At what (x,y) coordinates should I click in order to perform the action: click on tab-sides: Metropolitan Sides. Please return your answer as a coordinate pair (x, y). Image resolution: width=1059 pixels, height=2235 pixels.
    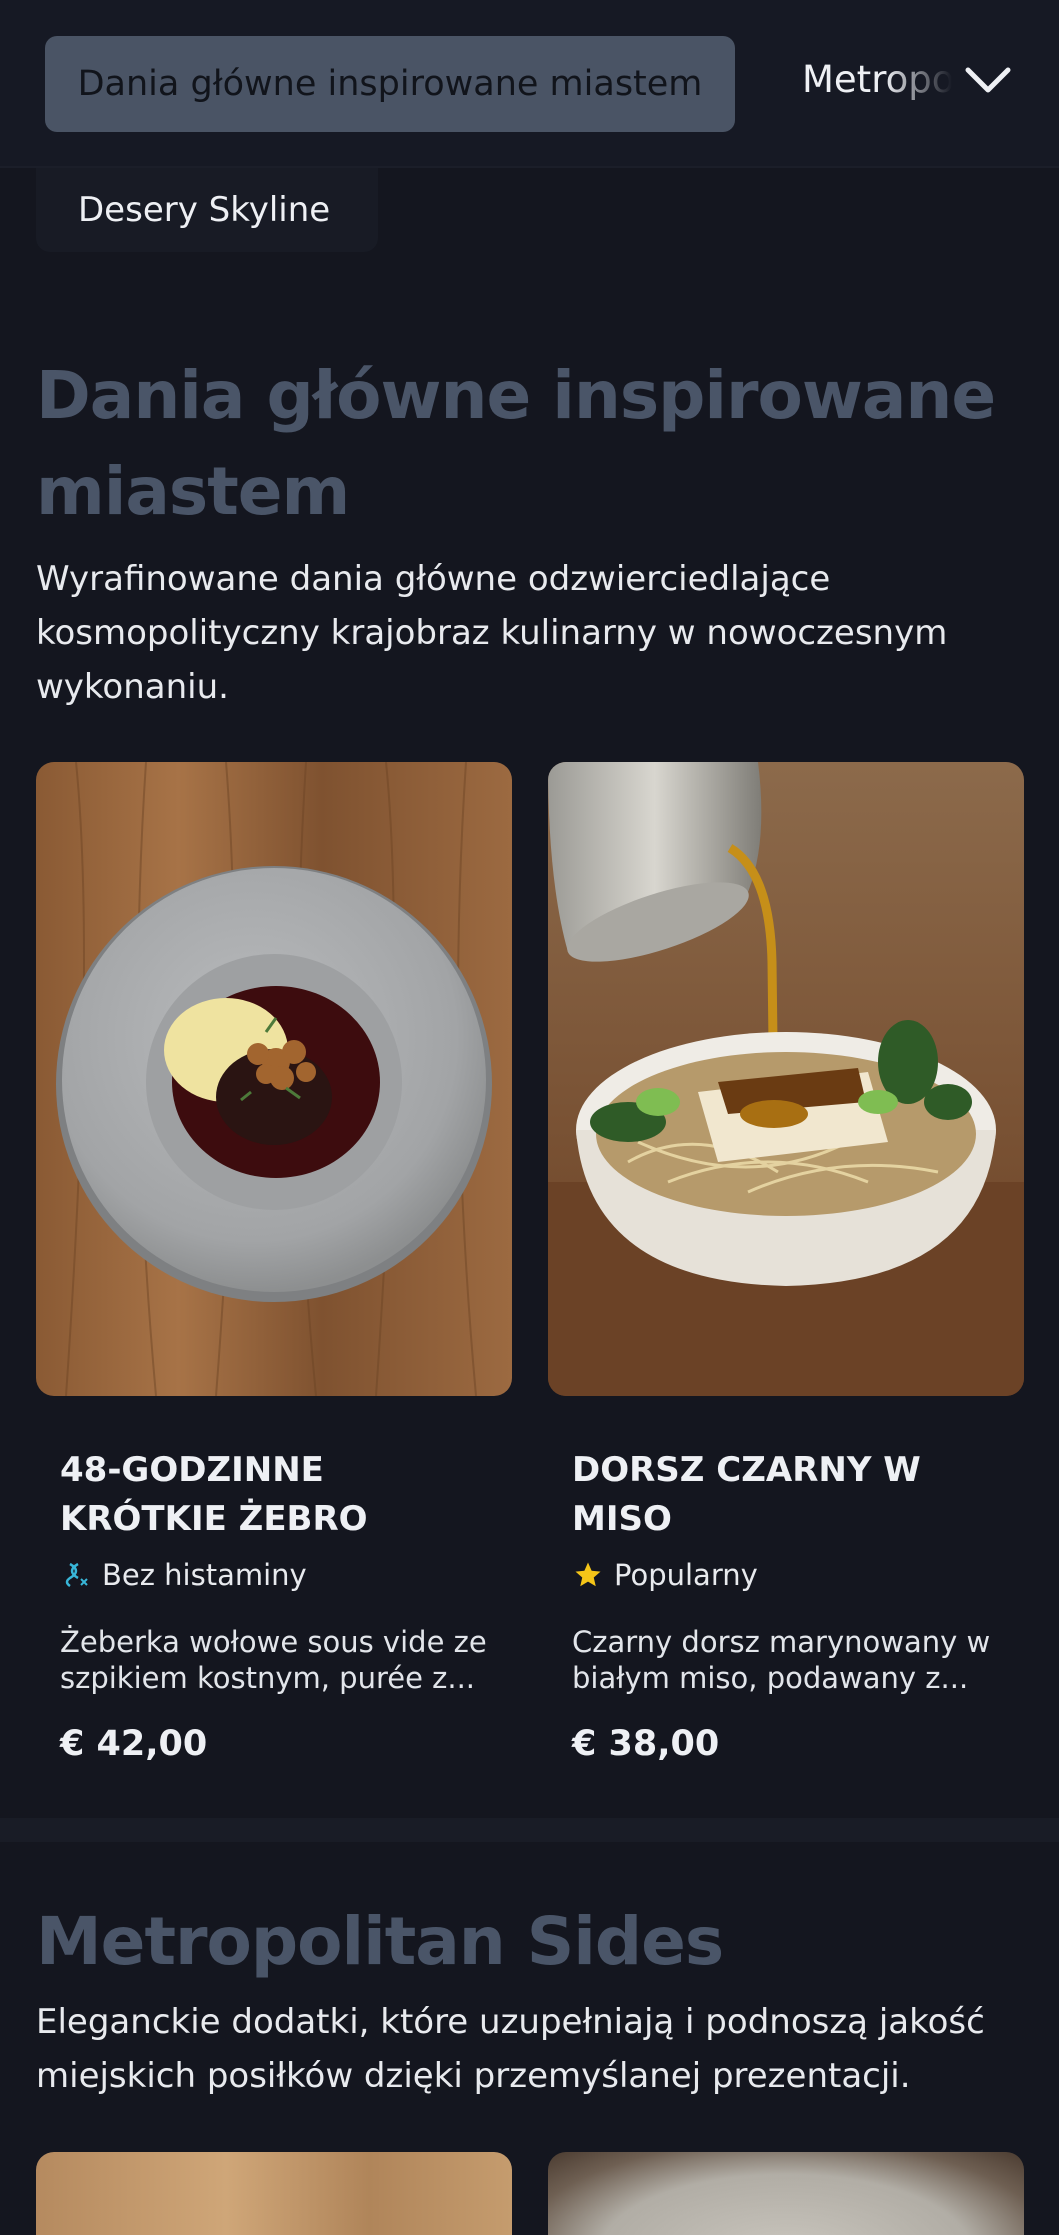
    Looking at the image, I should click on (877, 83).